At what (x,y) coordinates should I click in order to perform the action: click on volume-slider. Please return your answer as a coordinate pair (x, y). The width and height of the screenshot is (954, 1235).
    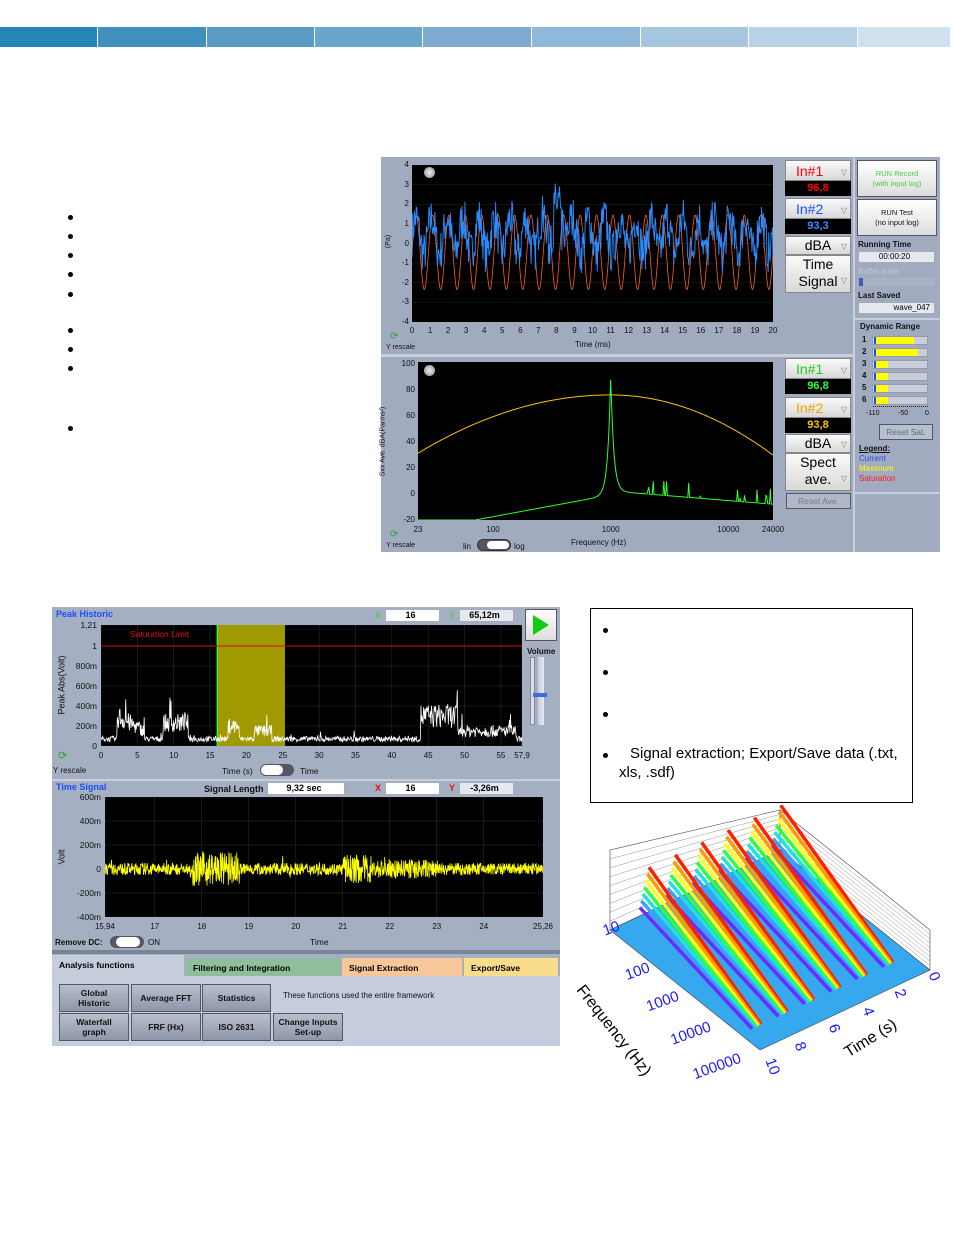
    Looking at the image, I should click on (539, 691).